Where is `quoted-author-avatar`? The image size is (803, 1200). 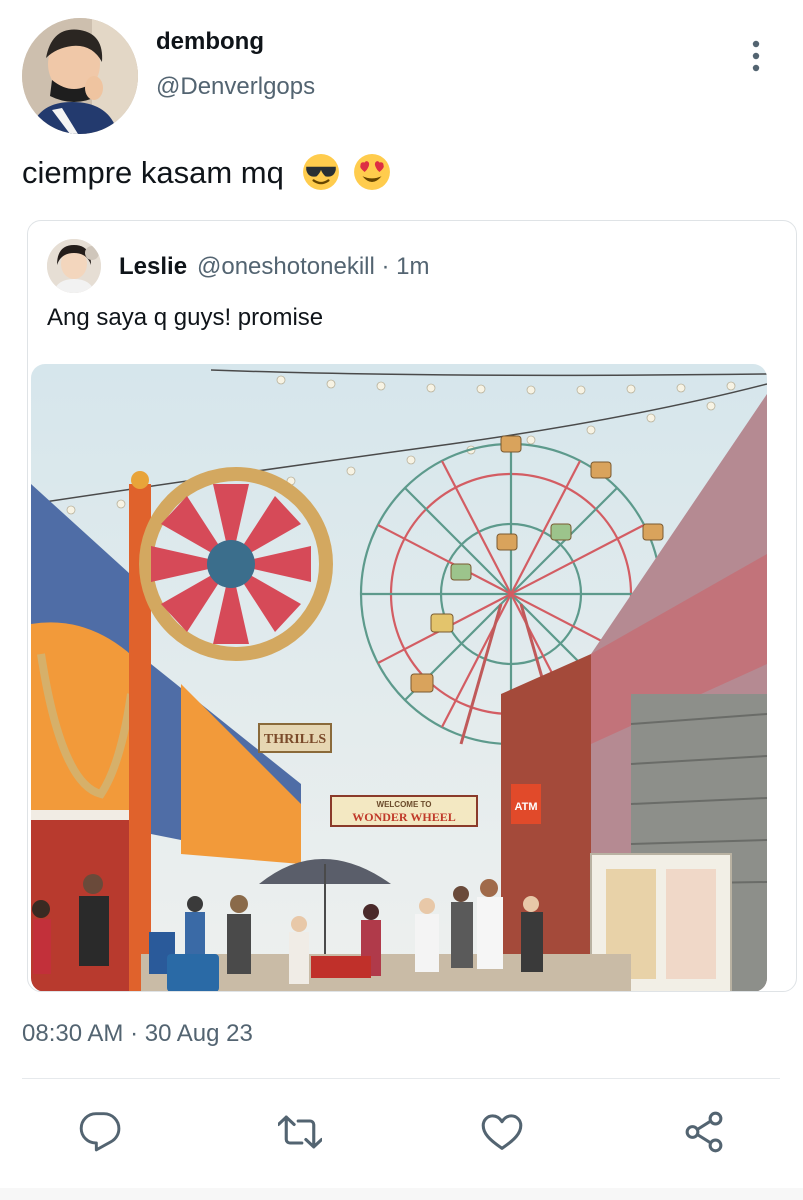 quoted-author-avatar is located at coordinates (74, 266).